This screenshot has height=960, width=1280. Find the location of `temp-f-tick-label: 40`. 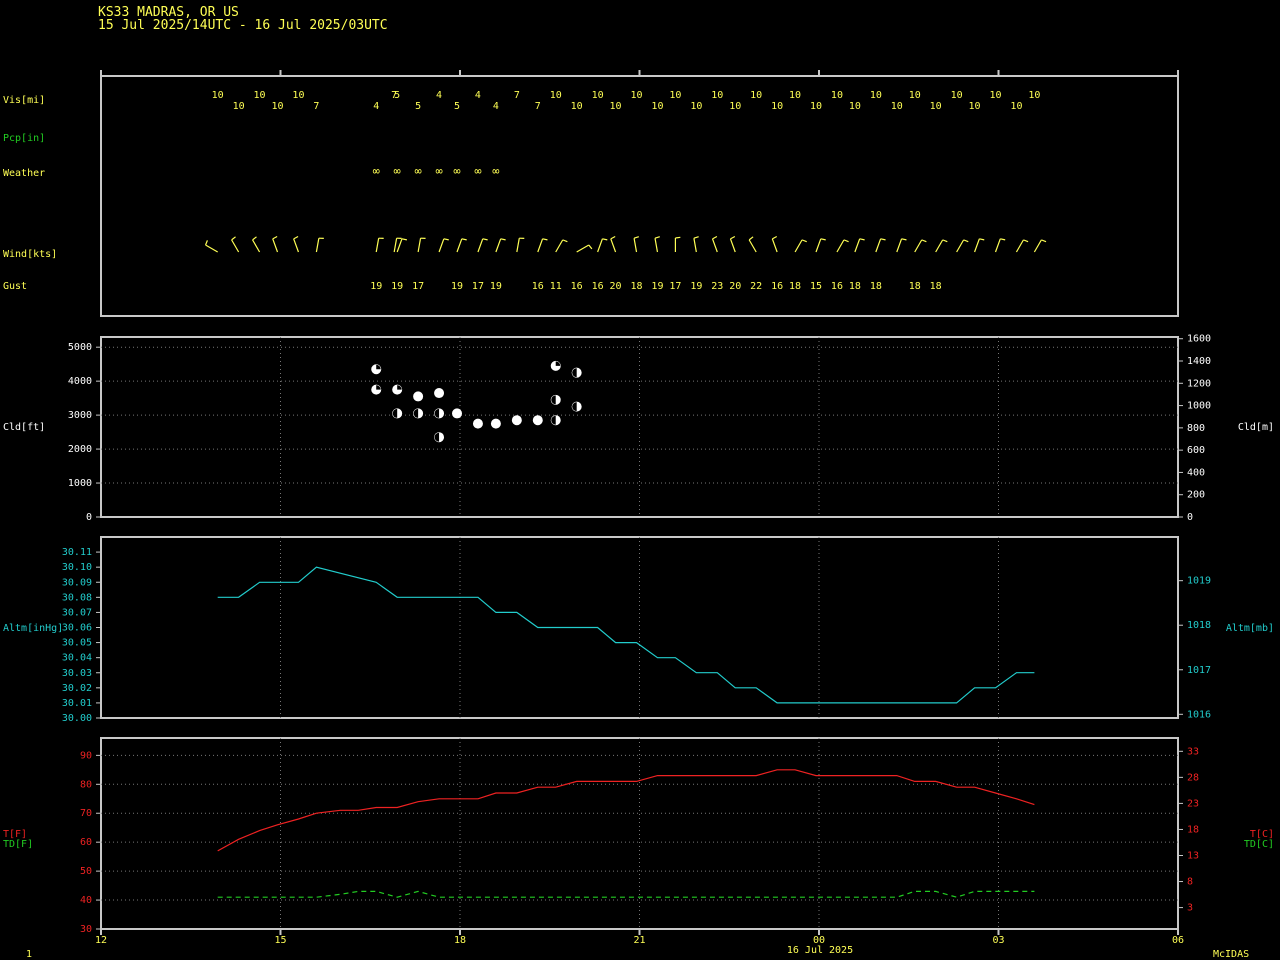

temp-f-tick-label: 40 is located at coordinates (86, 900).